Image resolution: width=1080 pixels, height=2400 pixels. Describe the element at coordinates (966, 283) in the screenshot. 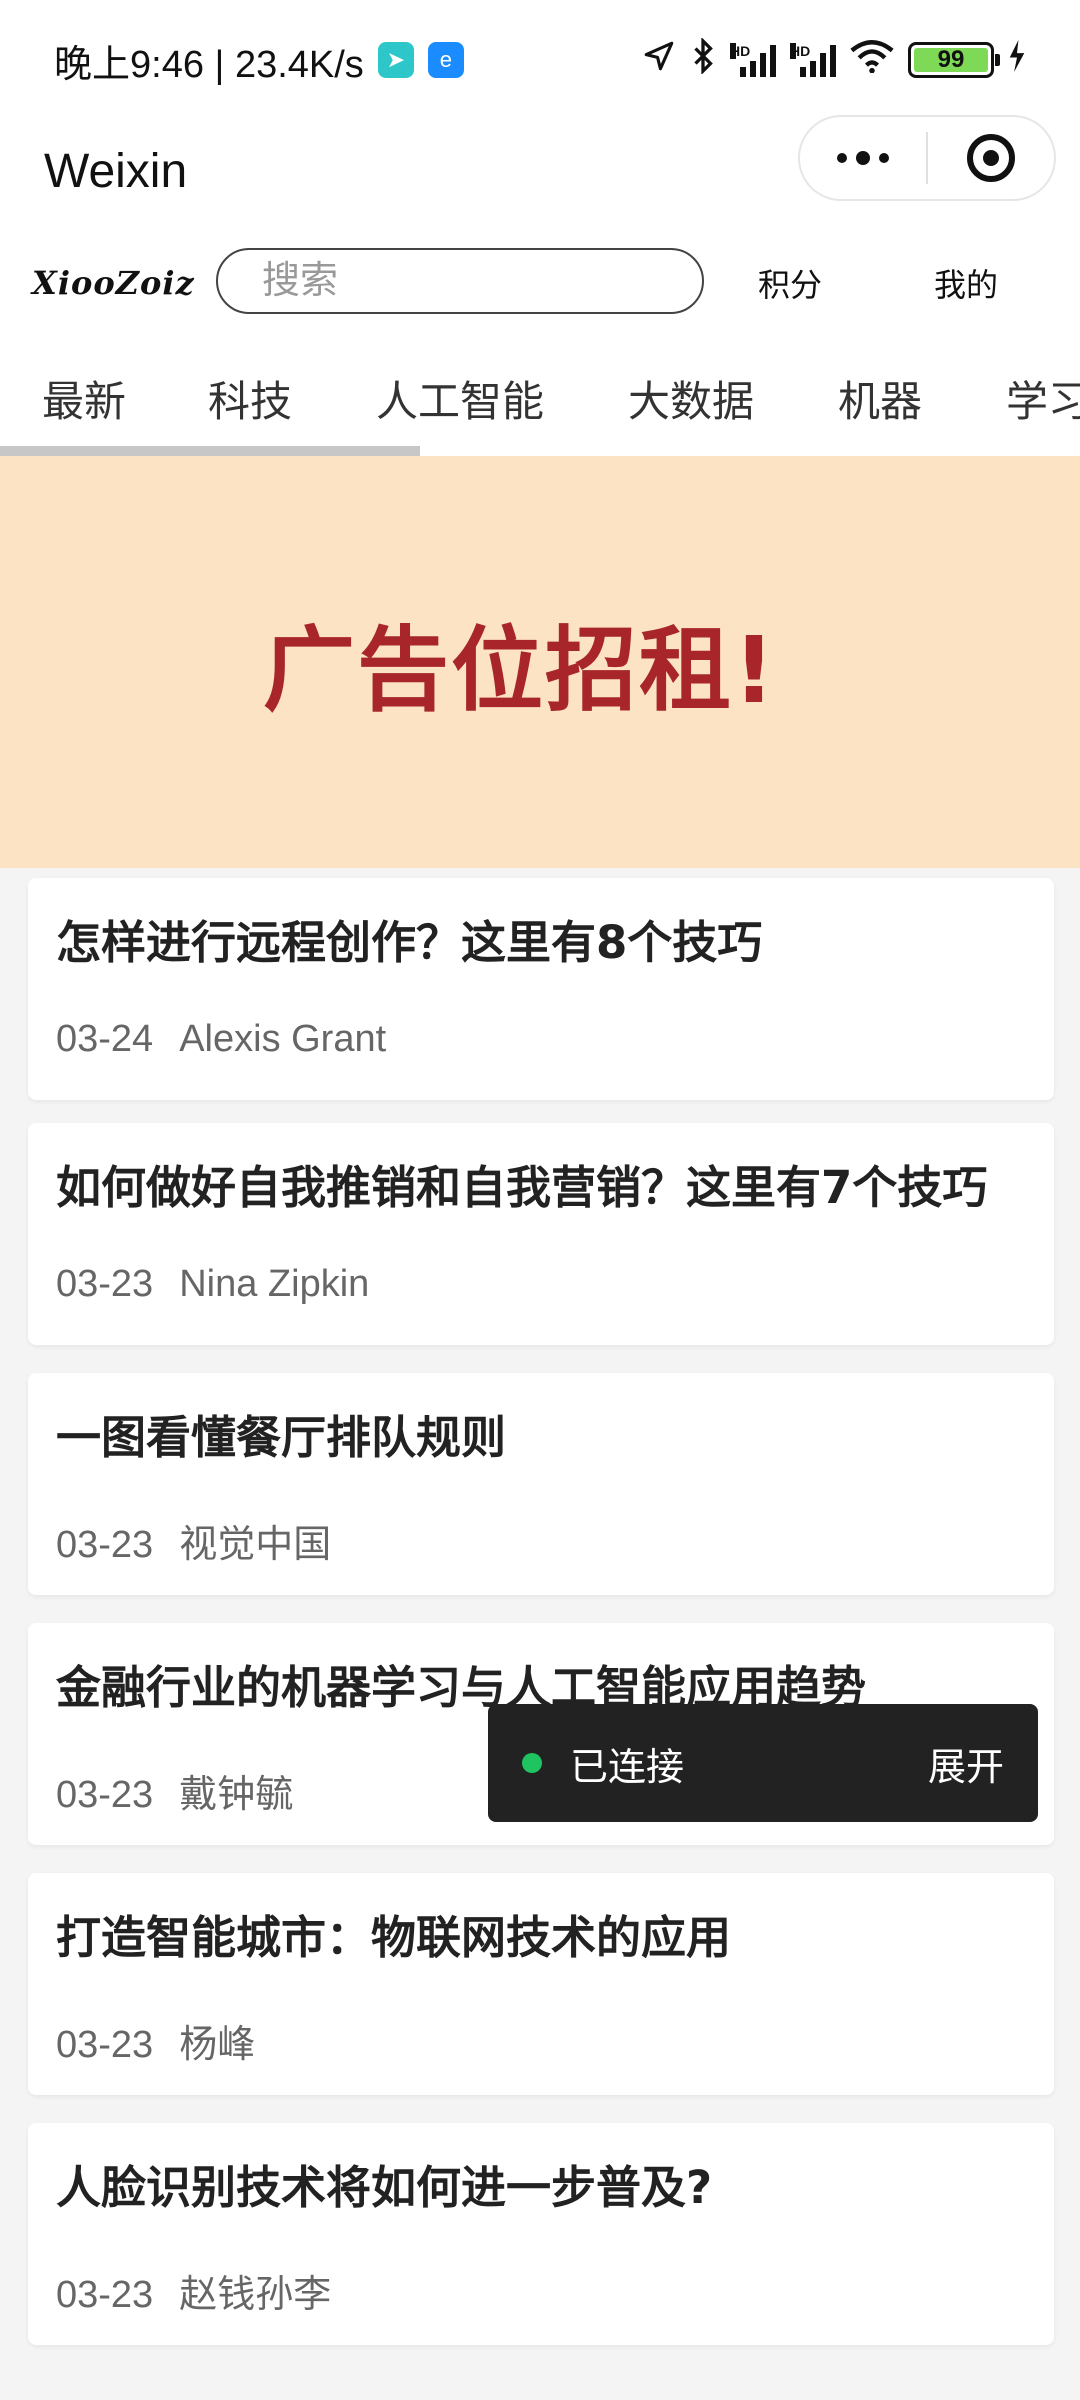

I see `mine-link: 我的` at that location.